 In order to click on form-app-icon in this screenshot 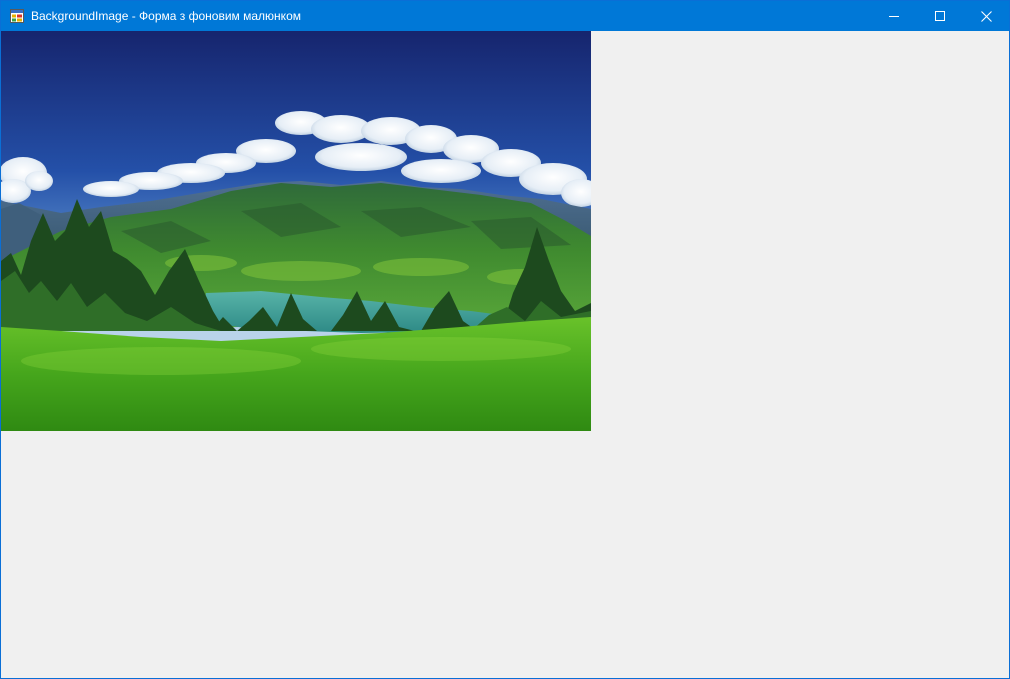, I will do `click(17, 16)`.